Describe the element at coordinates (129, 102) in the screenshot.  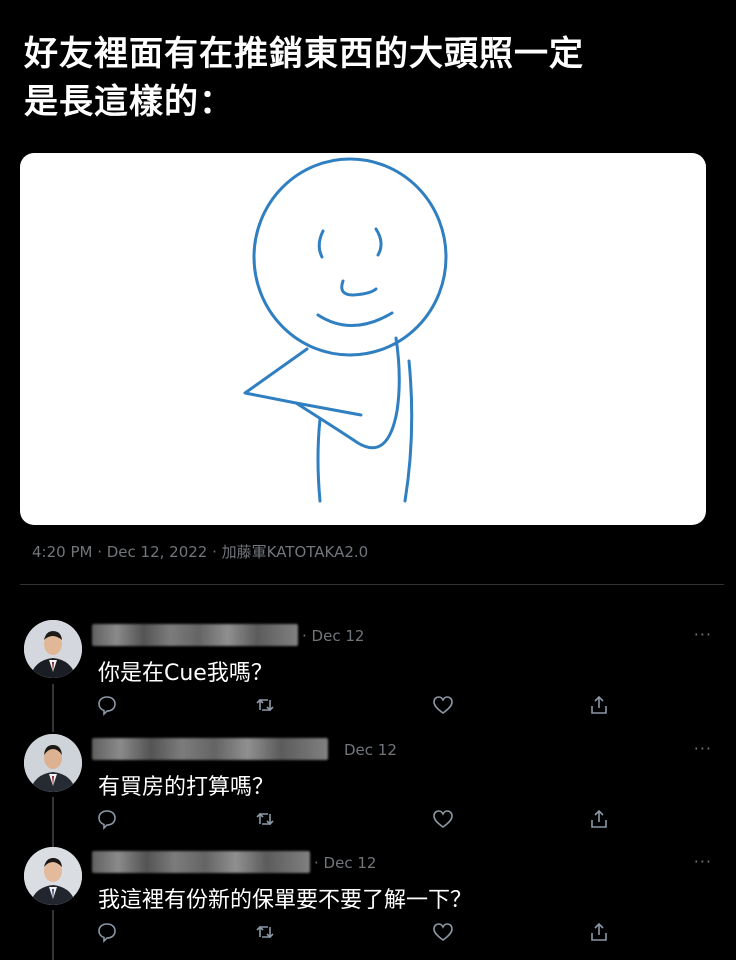
I see `tweet-text-line-2: 是長這樣的：` at that location.